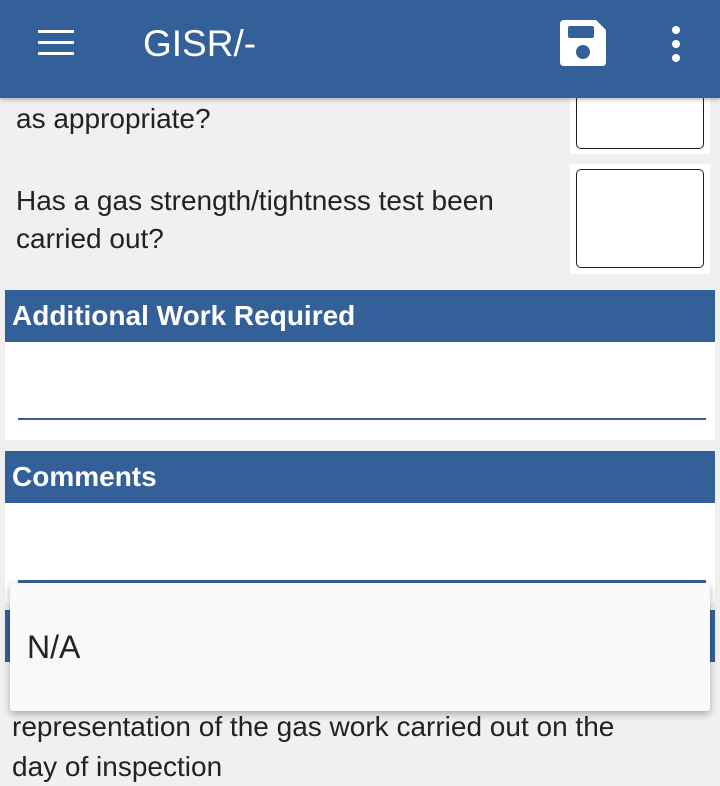  I want to click on more-options-icon, so click(676, 44).